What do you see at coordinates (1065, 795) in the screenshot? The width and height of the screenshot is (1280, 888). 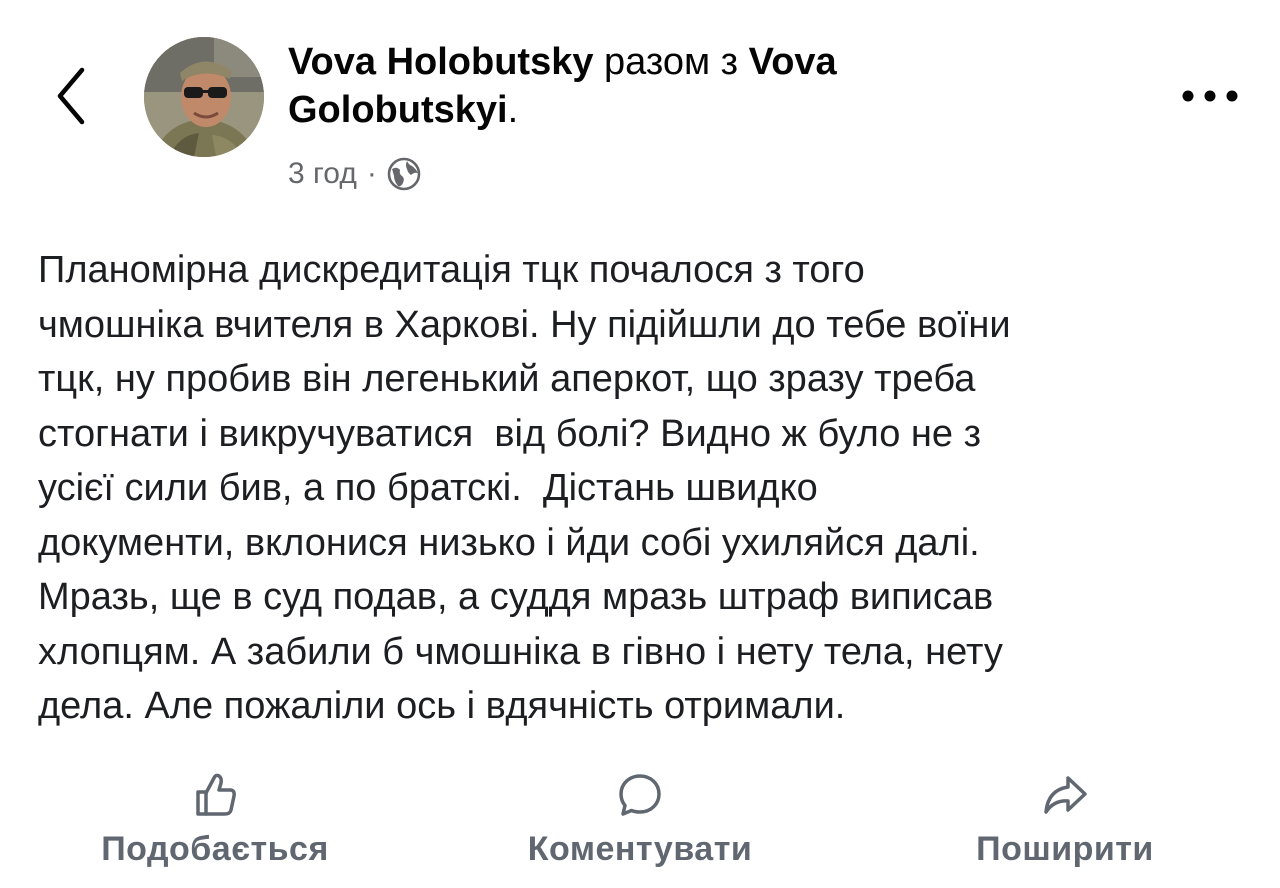 I see `share-arrow-icon` at bounding box center [1065, 795].